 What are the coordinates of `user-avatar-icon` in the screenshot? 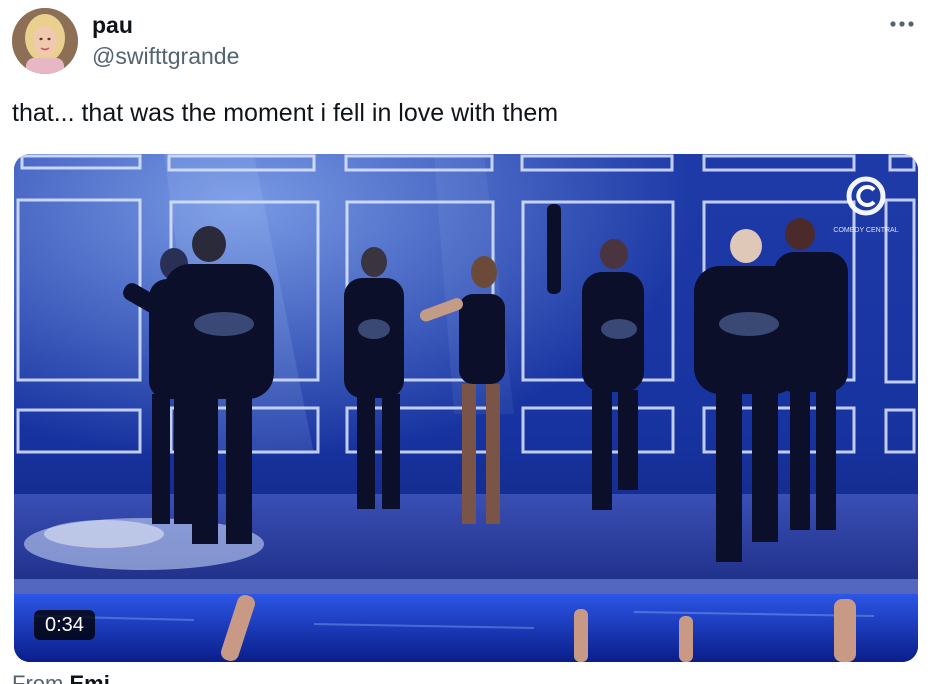 It's located at (45, 41).